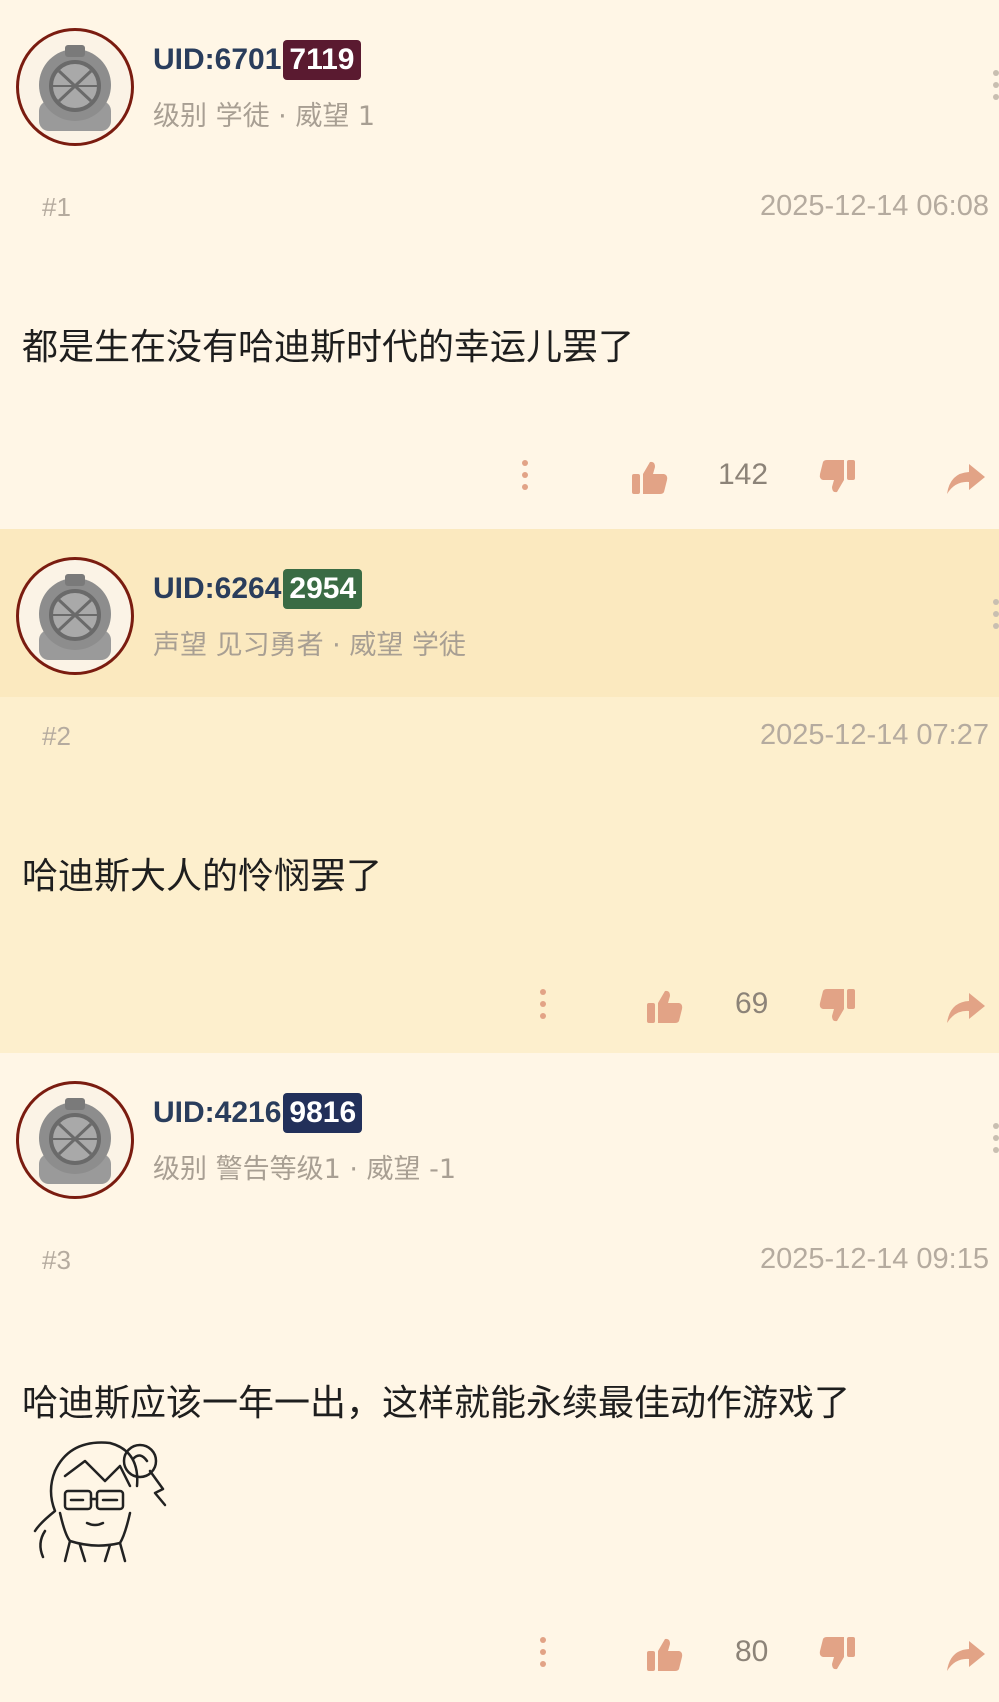 The height and width of the screenshot is (1702, 999). Describe the element at coordinates (323, 1113) in the screenshot. I see `uid-badge: 9816` at that location.